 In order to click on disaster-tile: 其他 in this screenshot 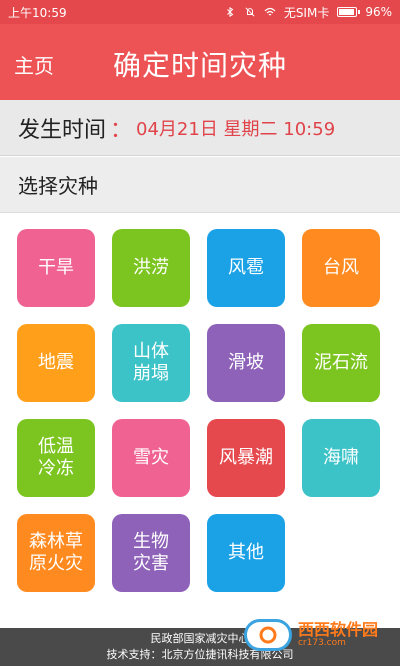, I will do `click(246, 553)`.